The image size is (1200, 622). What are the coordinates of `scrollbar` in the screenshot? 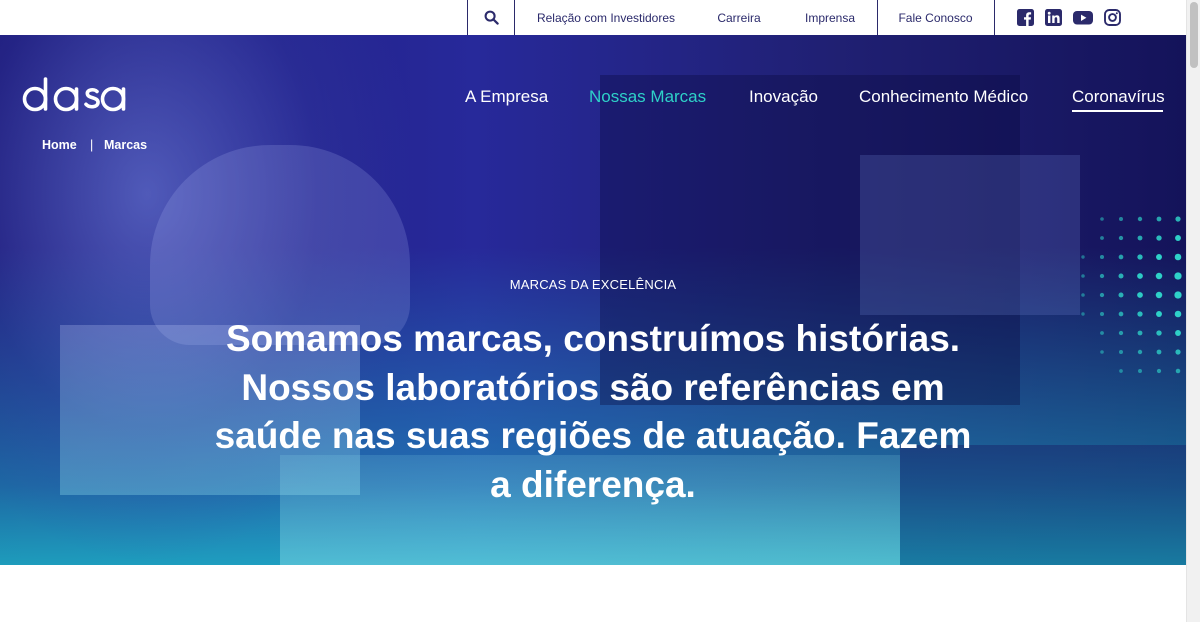 It's located at (1193, 311).